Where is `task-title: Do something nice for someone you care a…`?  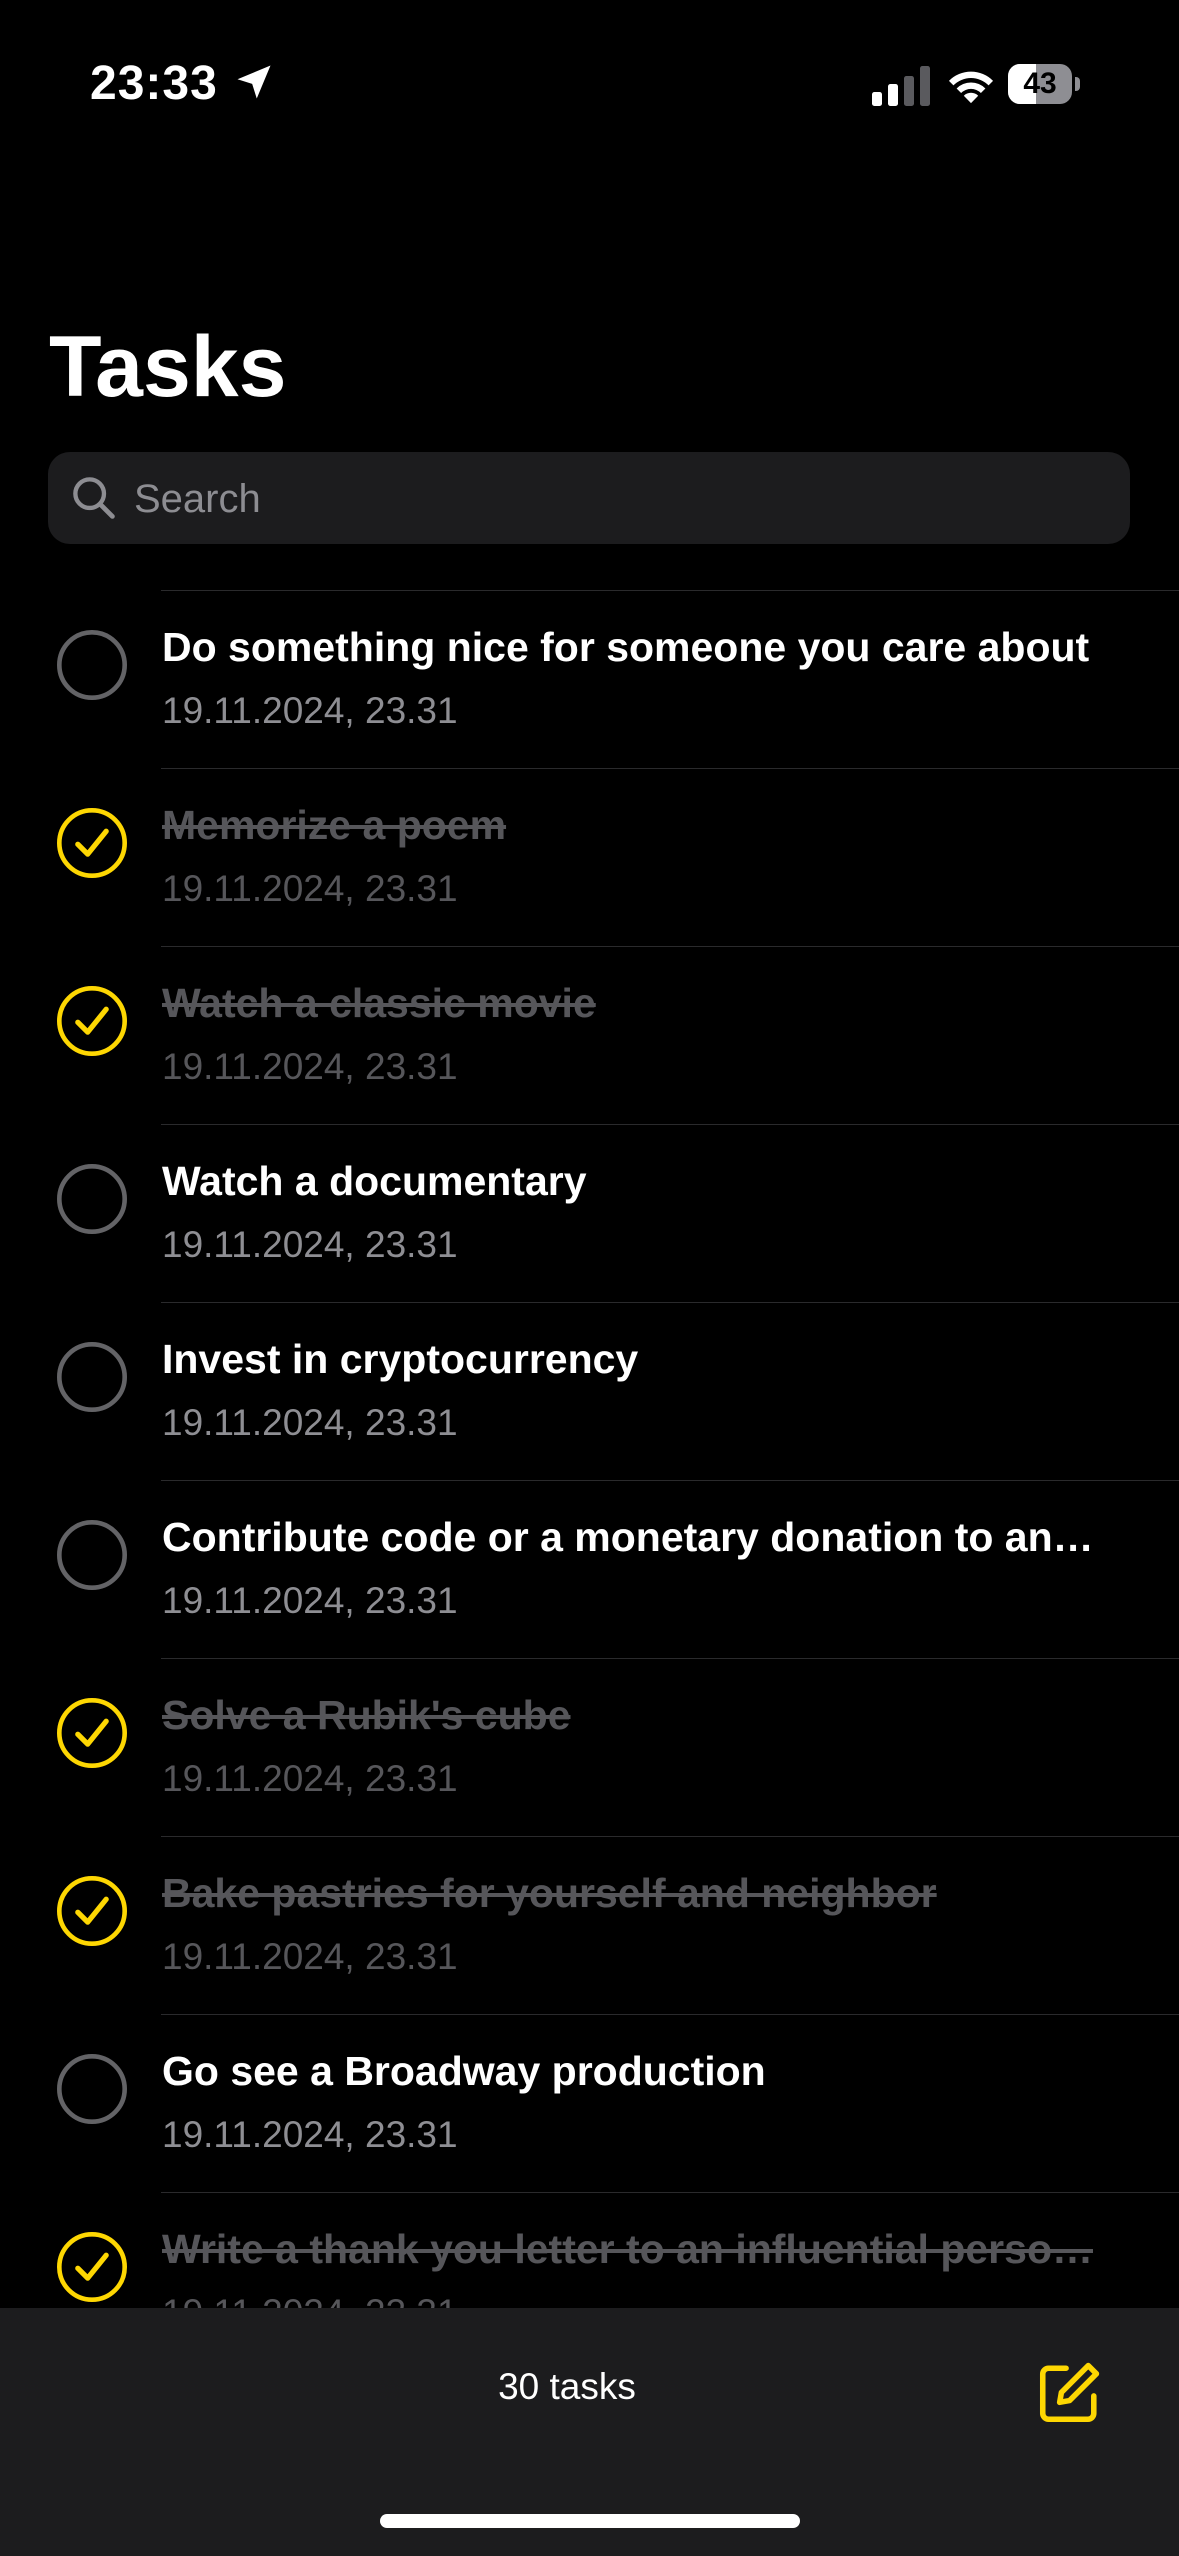 task-title: Do something nice for someone you care a… is located at coordinates (626, 647).